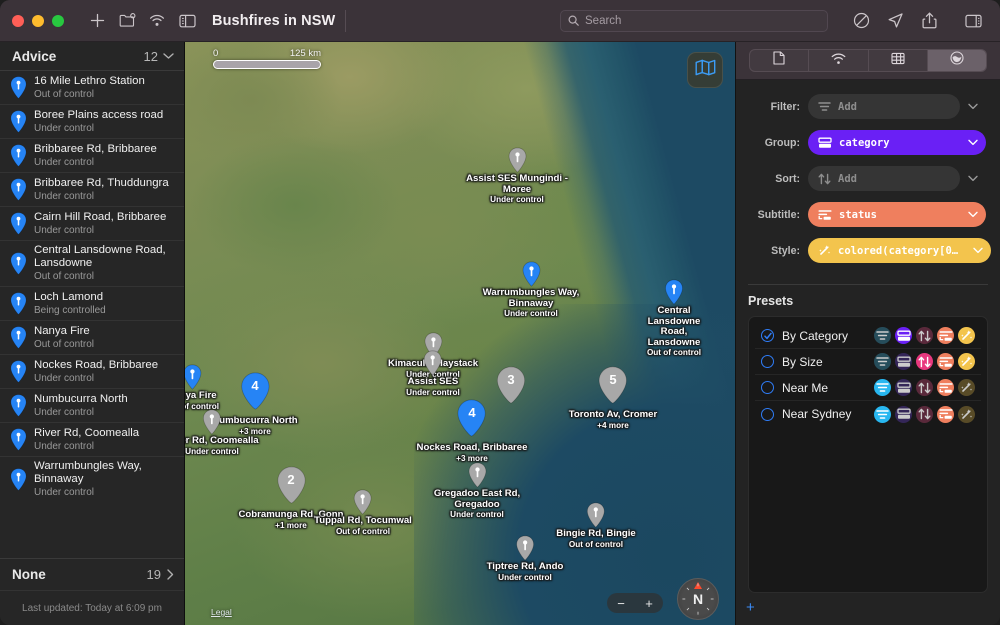 This screenshot has height=625, width=1000. I want to click on map-annotation: Bingie Rd, Bingie Out of control, so click(596, 525).